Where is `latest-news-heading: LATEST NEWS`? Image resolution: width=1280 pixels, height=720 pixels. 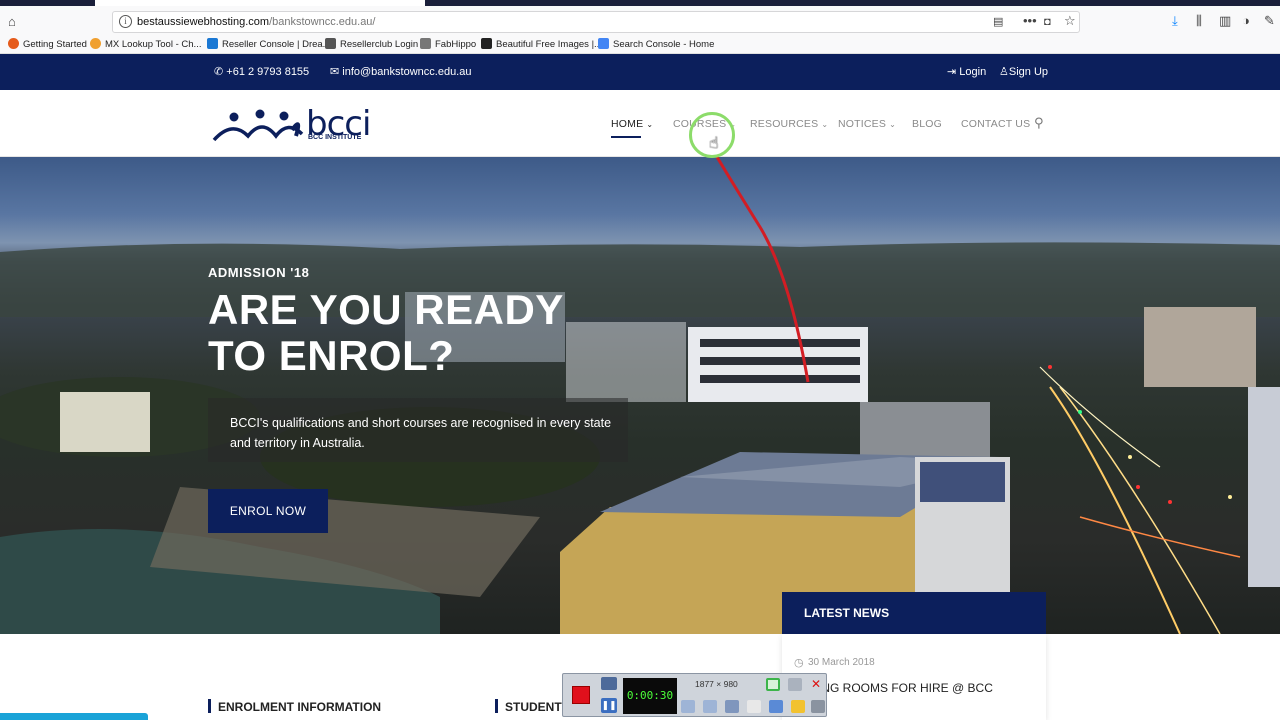
latest-news-heading: LATEST NEWS is located at coordinates (914, 613).